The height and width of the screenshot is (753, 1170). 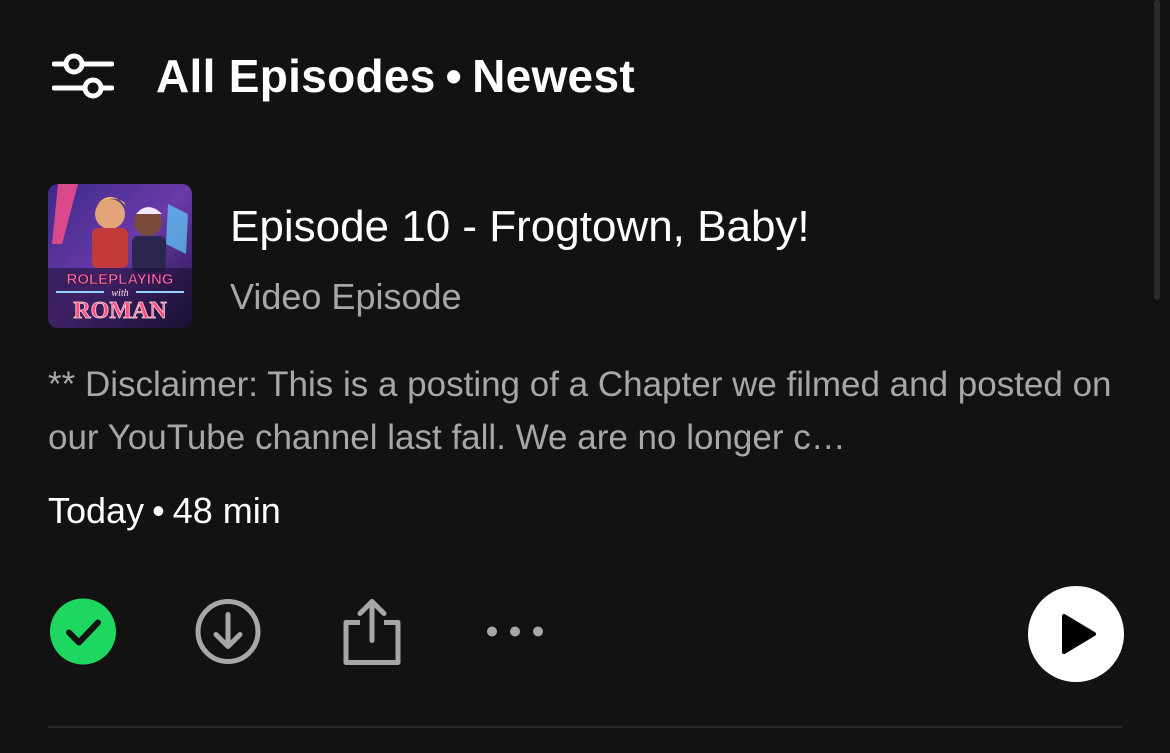 What do you see at coordinates (83, 76) in the screenshot?
I see `filter-sliders-icon` at bounding box center [83, 76].